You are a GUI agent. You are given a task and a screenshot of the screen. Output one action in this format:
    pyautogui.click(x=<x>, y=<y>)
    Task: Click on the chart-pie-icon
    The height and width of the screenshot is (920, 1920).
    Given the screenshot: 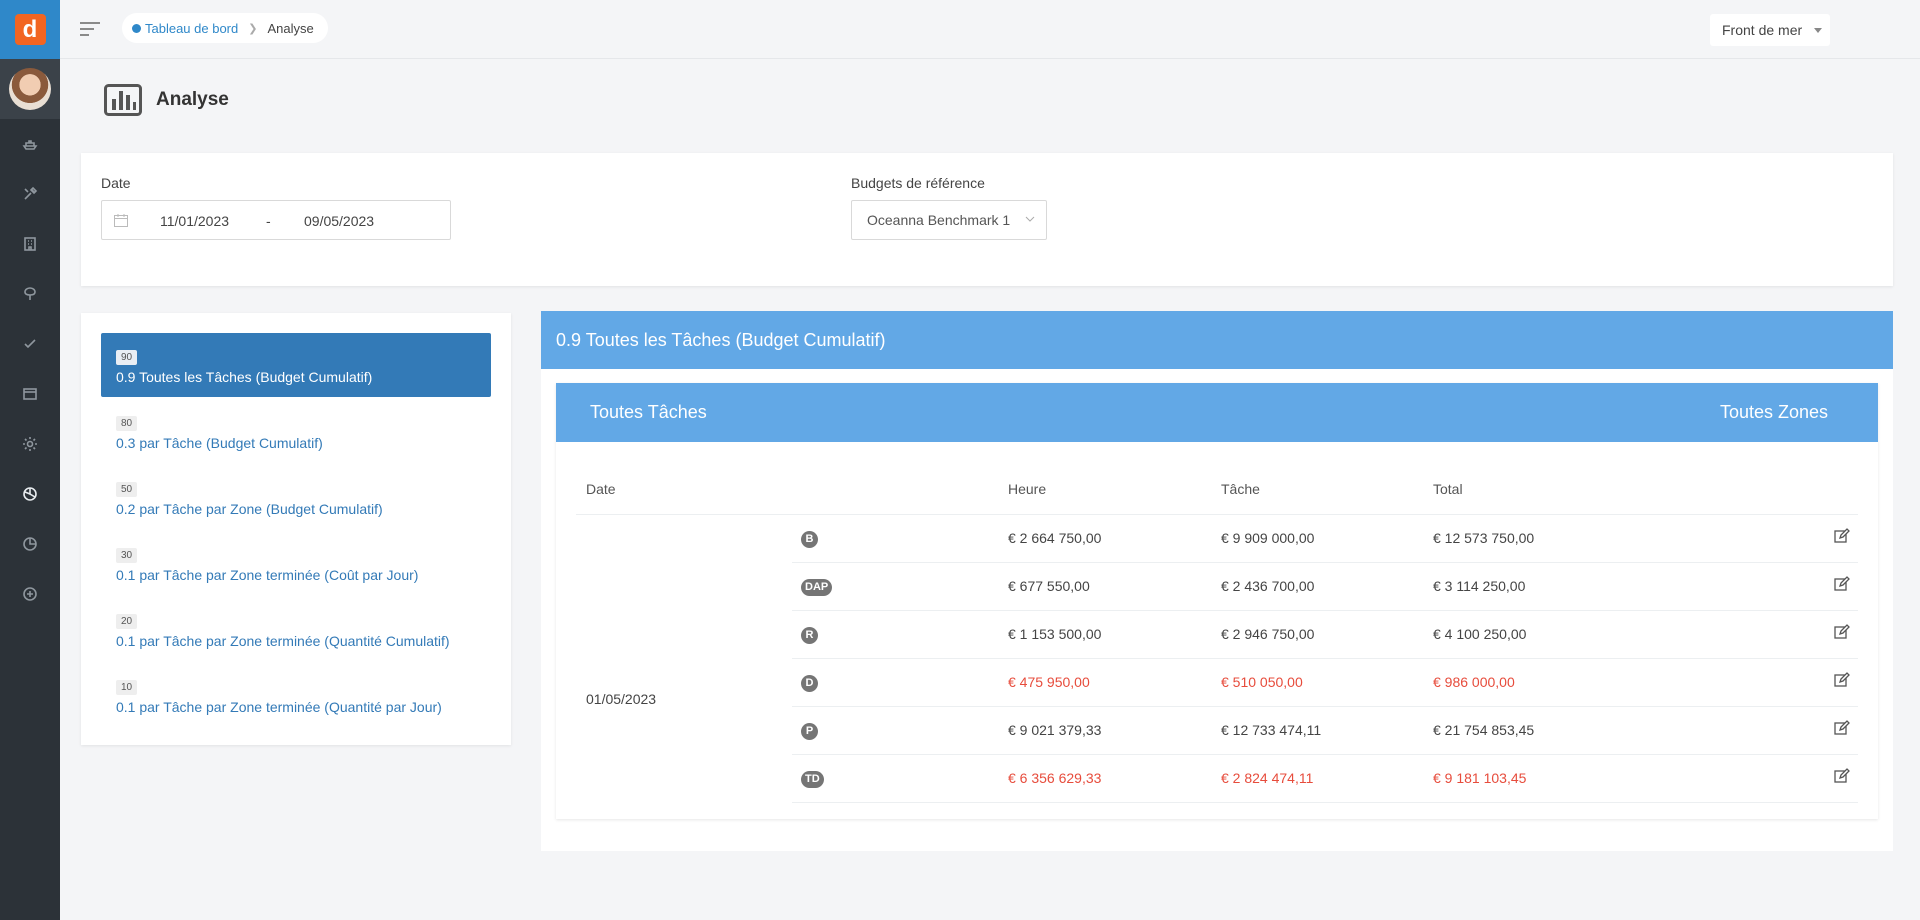 What is the action you would take?
    pyautogui.click(x=30, y=494)
    